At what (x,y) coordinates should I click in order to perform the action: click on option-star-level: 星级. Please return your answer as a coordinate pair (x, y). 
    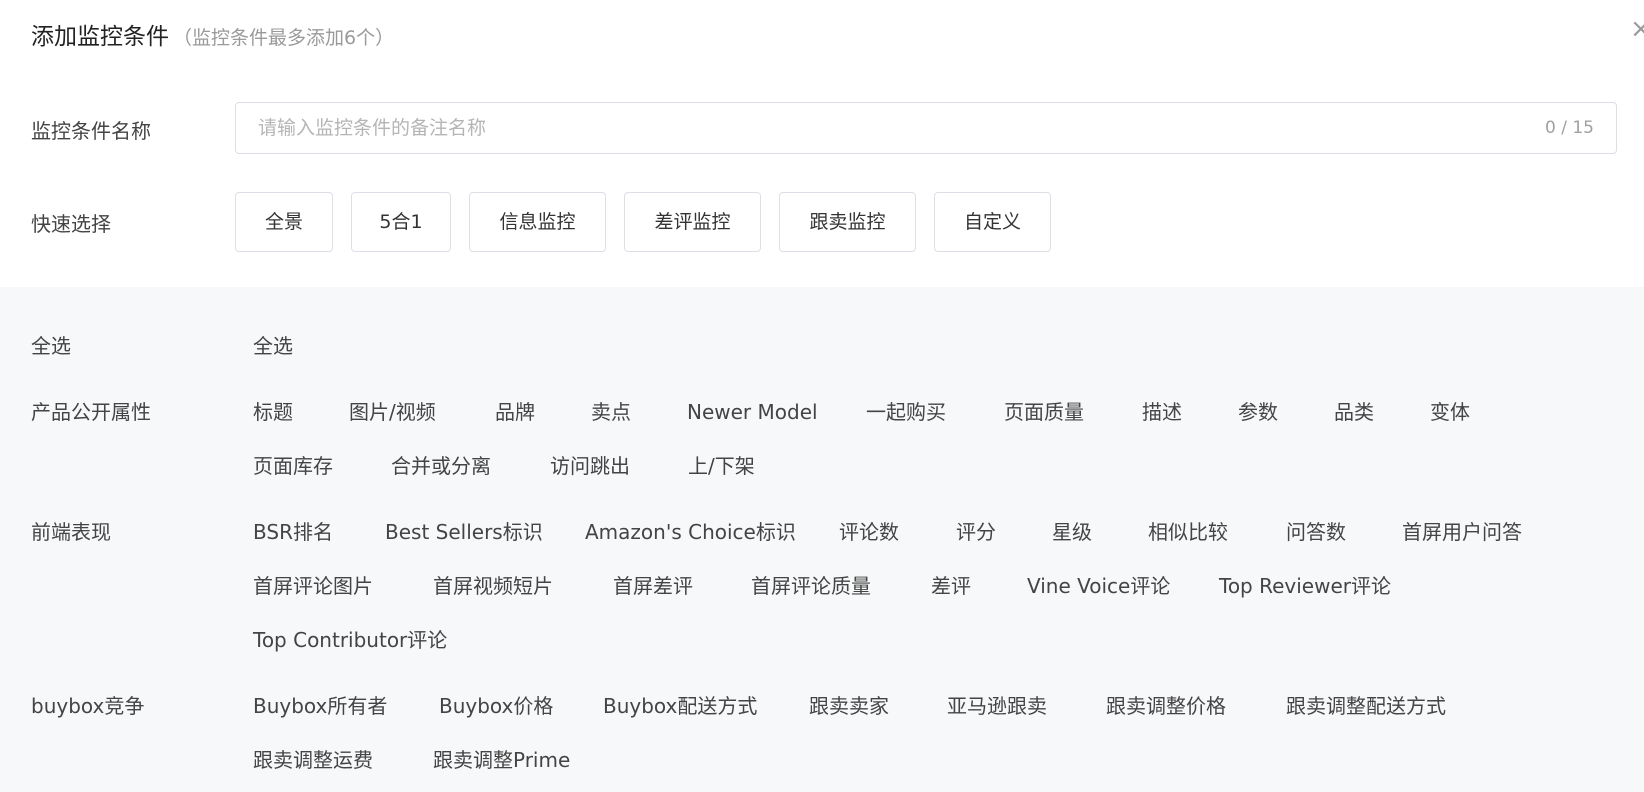
    Looking at the image, I should click on (1072, 532).